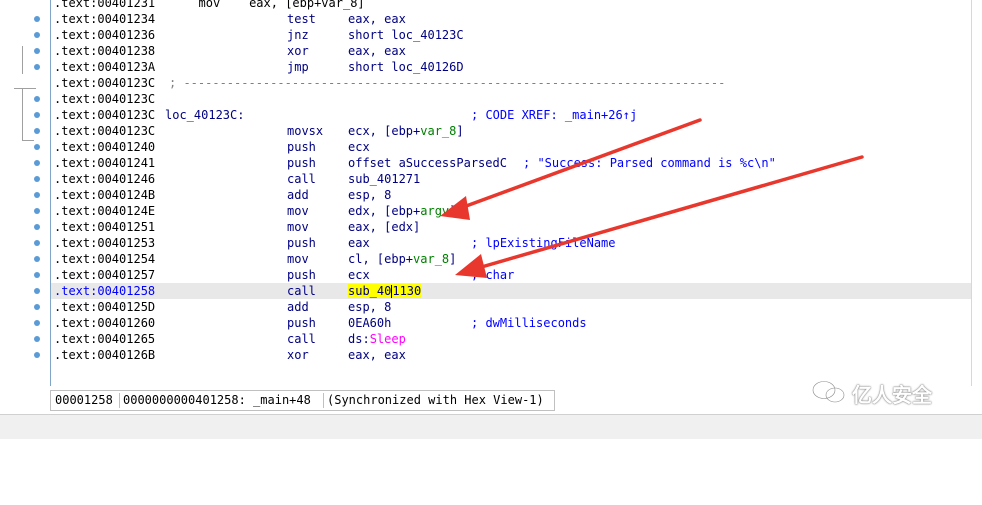 Image resolution: width=982 pixels, height=505 pixels. I want to click on row-operands: eax, so click(359, 243).